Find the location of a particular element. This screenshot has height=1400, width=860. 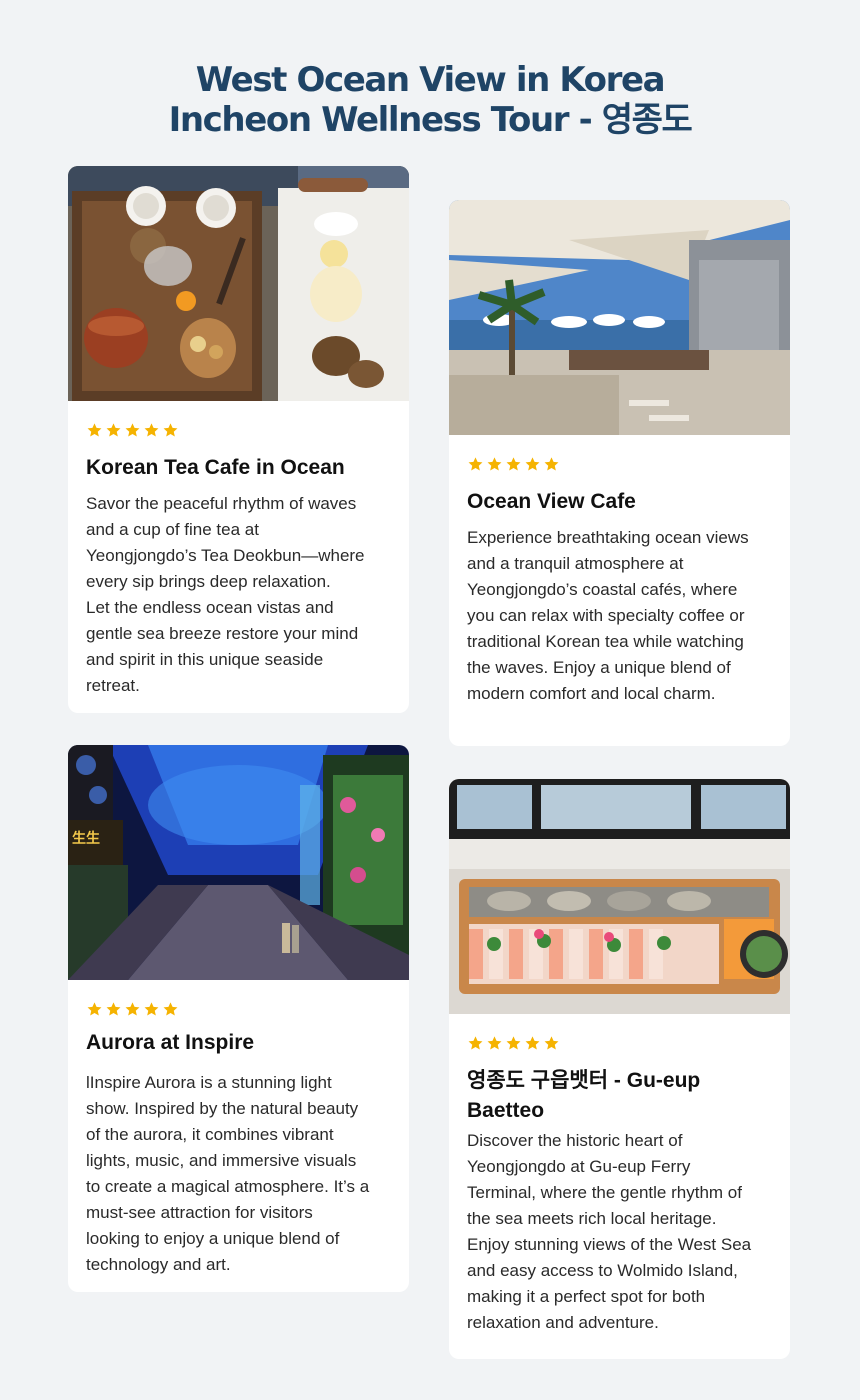

page-title-line-1: West Ocean View in Korea is located at coordinates (430, 80).